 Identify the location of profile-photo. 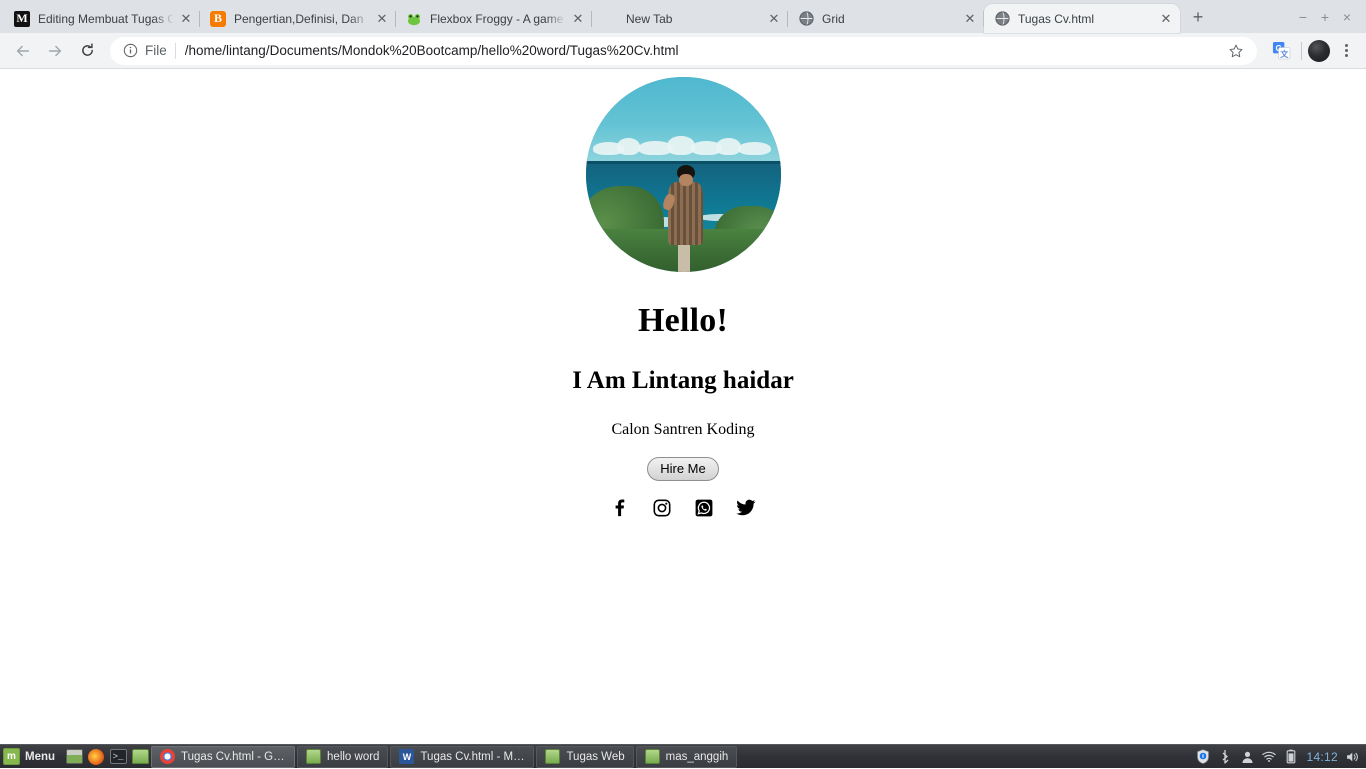
(683, 174).